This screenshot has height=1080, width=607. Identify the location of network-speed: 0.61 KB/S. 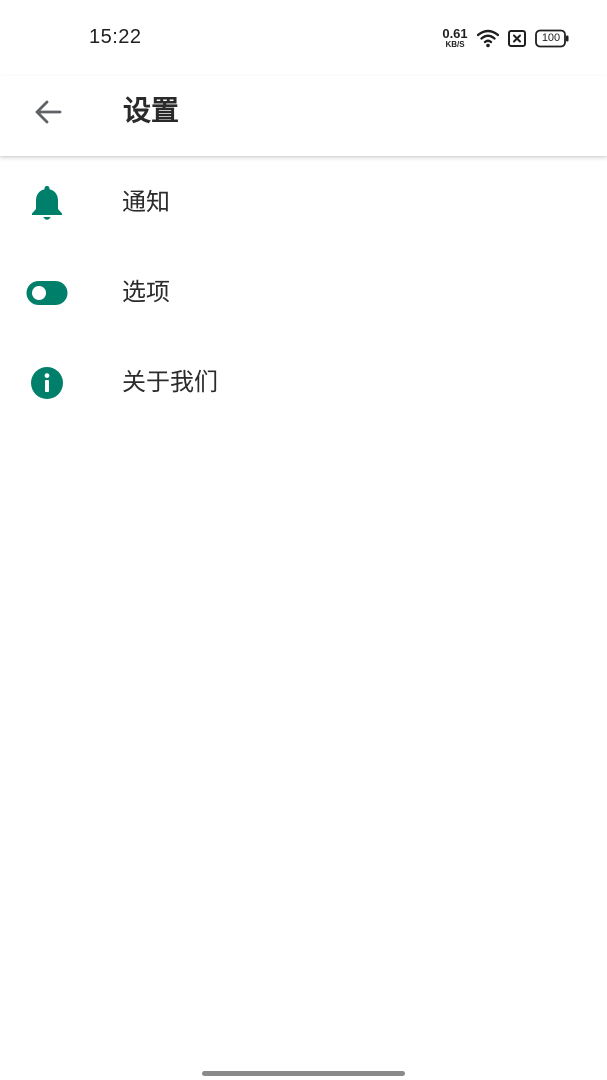
(455, 38).